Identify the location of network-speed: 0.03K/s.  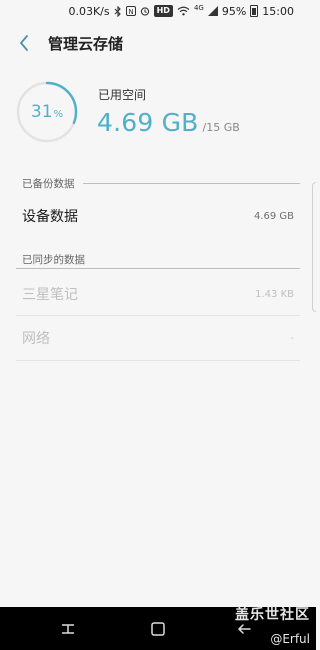
(89, 11).